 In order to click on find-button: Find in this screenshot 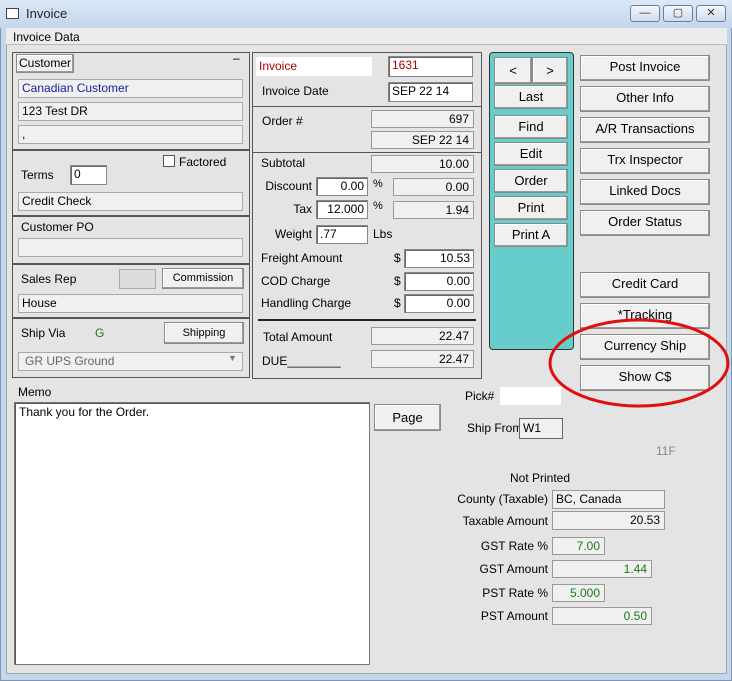, I will do `click(531, 127)`.